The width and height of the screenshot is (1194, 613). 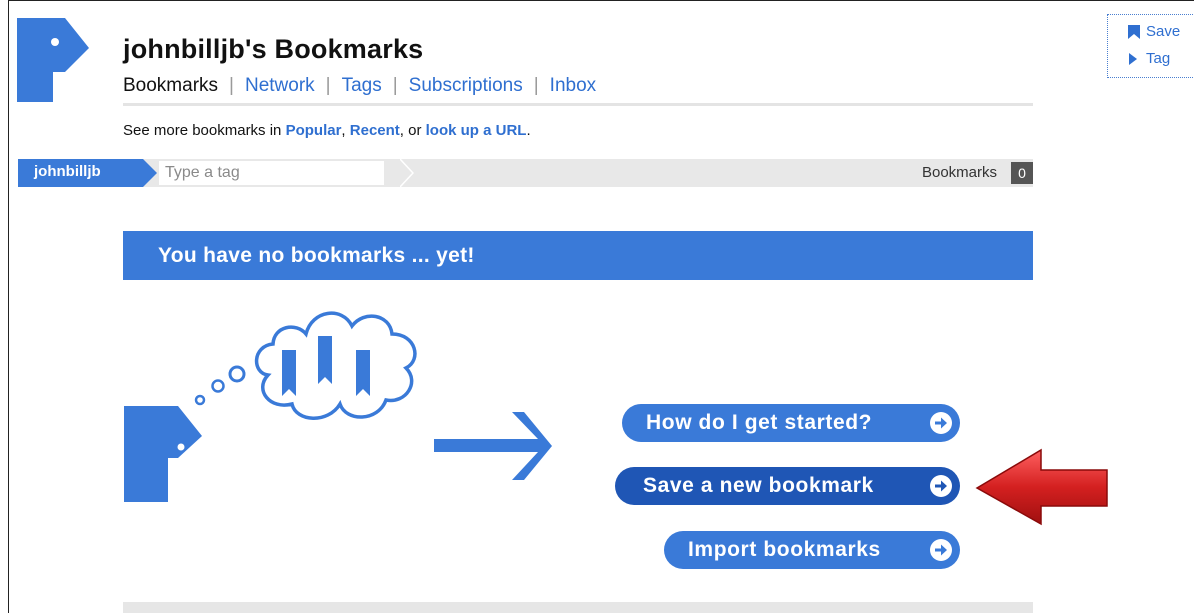 I want to click on nav-bookmarks: Bookmarks, so click(x=170, y=85).